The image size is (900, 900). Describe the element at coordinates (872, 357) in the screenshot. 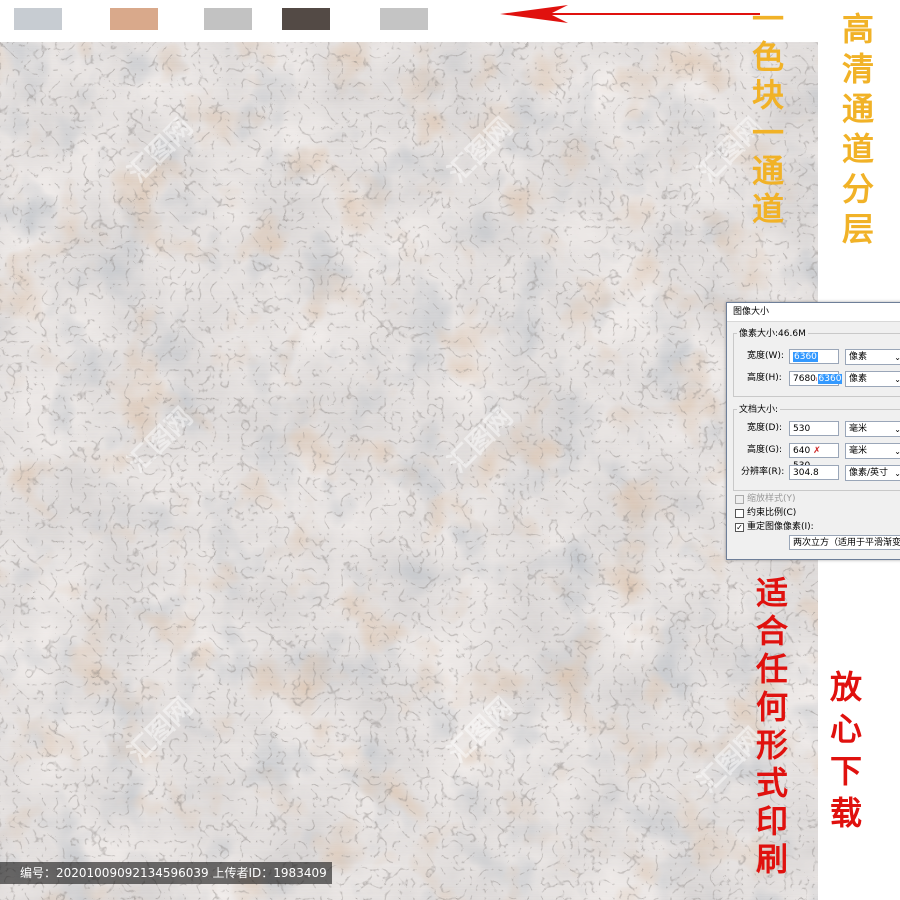

I see `width-unit-select: 像素 ⌄` at that location.